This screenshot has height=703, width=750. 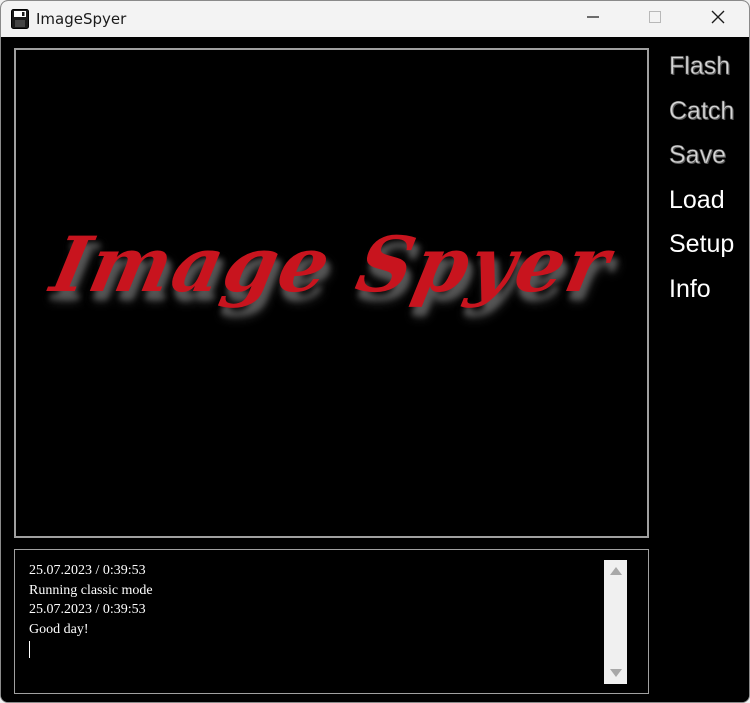 What do you see at coordinates (708, 118) in the screenshot?
I see `menu-catch-button: Catch` at bounding box center [708, 118].